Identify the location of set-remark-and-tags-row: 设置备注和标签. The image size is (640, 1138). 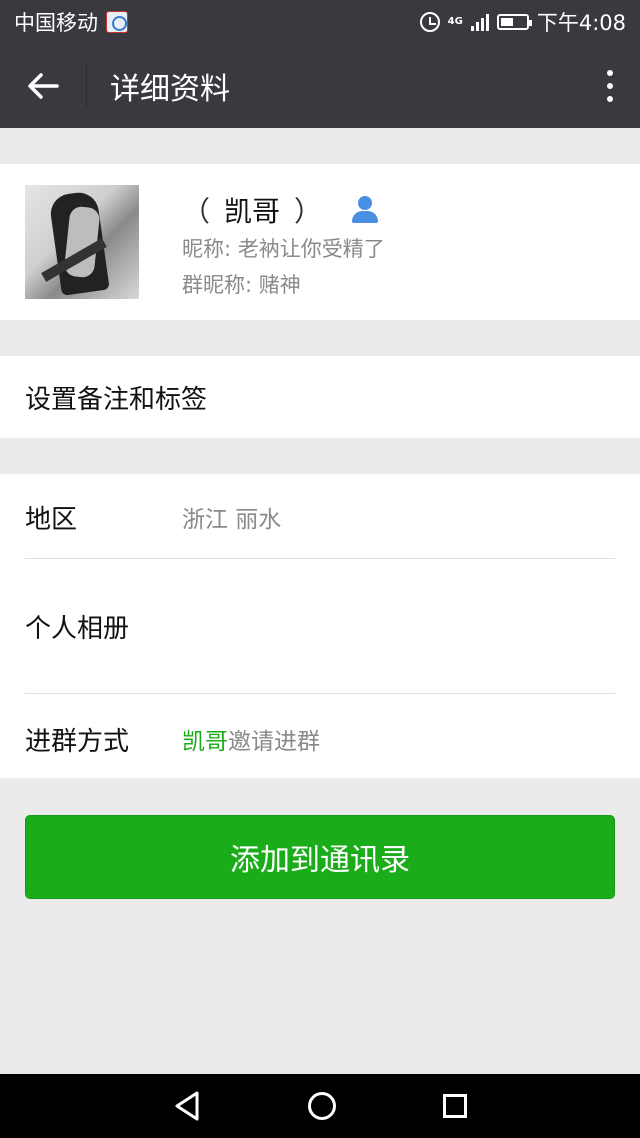
(320, 397).